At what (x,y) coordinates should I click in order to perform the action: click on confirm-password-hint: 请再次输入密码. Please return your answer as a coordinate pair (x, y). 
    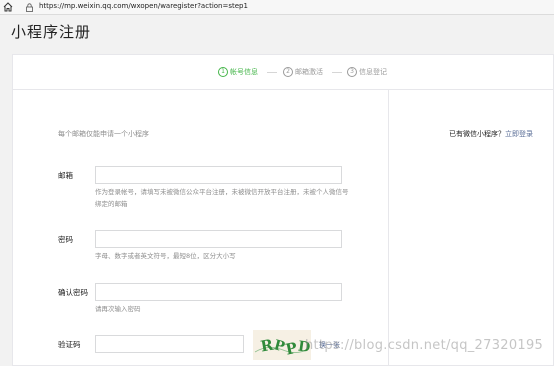
    Looking at the image, I should click on (118, 309).